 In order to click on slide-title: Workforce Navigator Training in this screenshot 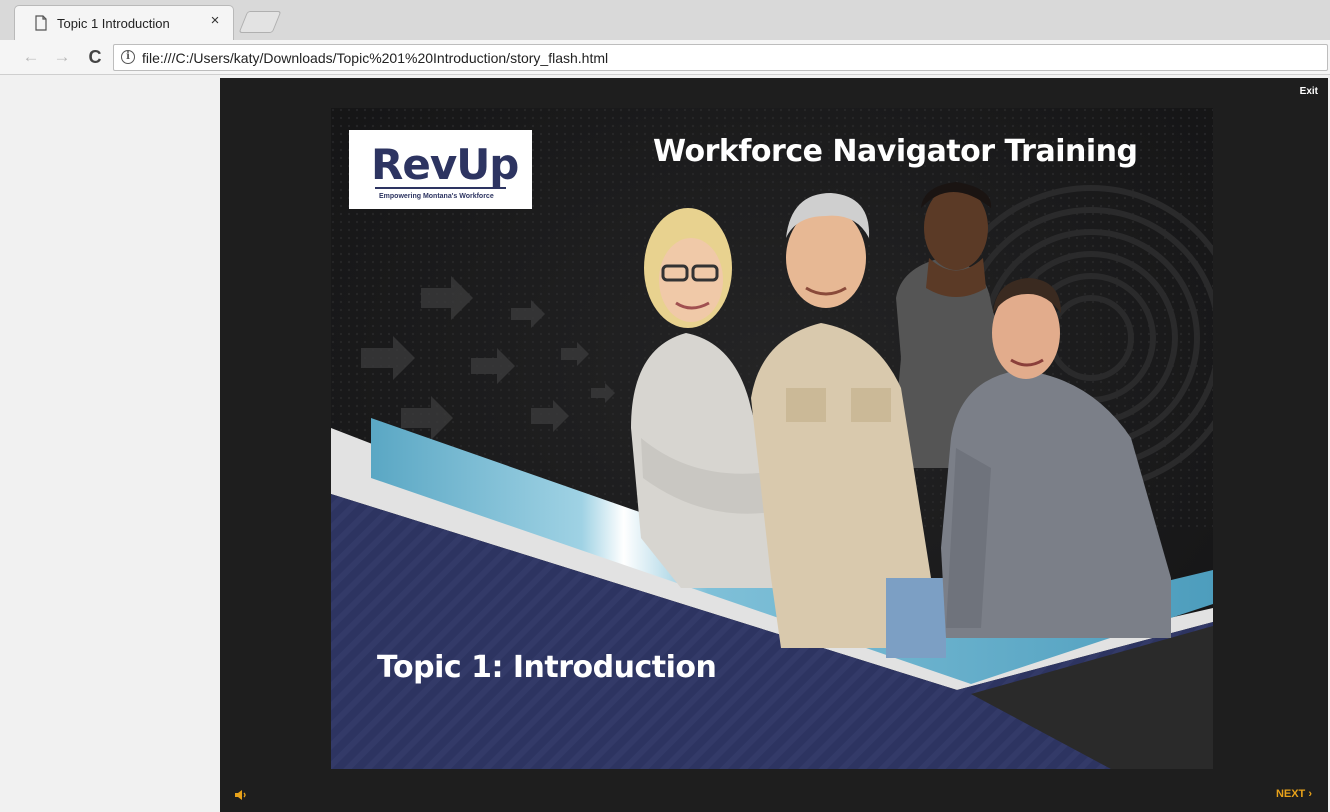, I will do `click(895, 151)`.